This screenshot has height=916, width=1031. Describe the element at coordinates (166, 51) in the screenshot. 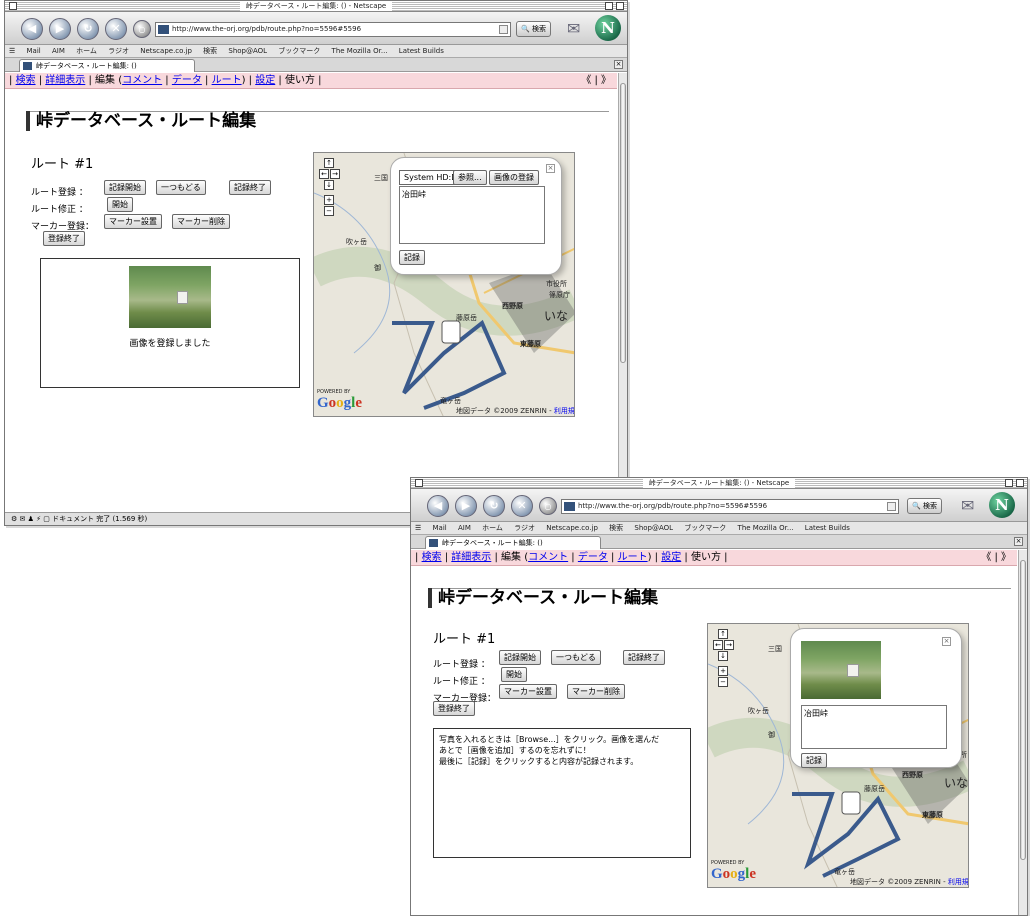

I see `pt-netscape: Netscape.co.jp` at that location.